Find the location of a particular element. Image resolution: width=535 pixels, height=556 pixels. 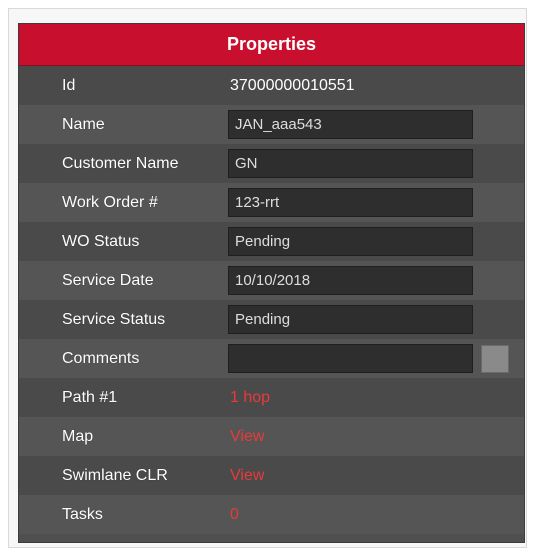

property-row-service-date: Service Date is located at coordinates (271, 280).